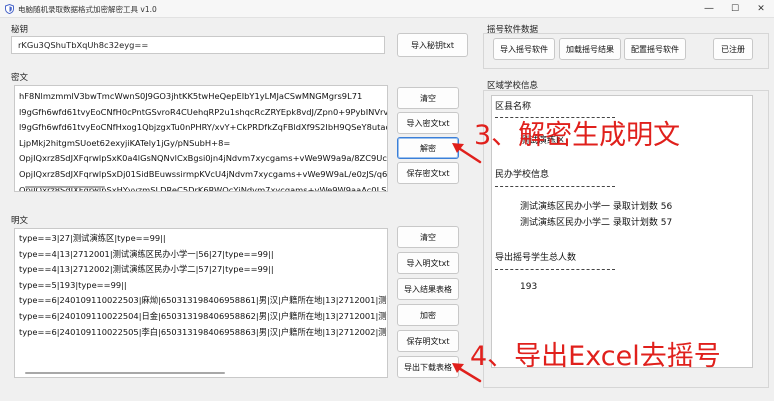 This screenshot has height=401, width=774. Describe the element at coordinates (761, 9) in the screenshot. I see `close-button: ✕` at that location.